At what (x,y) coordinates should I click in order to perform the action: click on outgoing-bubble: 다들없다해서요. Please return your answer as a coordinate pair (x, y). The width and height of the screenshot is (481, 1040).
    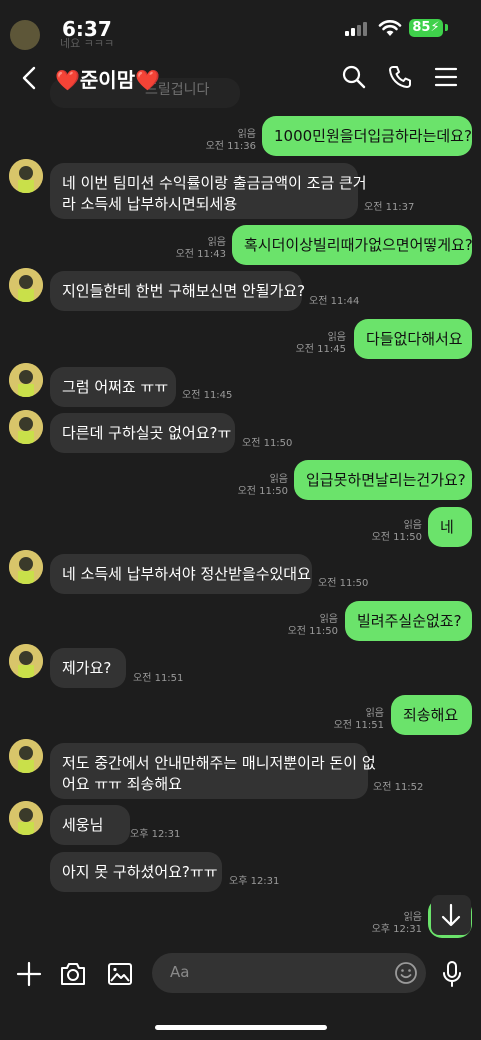
    Looking at the image, I should click on (413, 339).